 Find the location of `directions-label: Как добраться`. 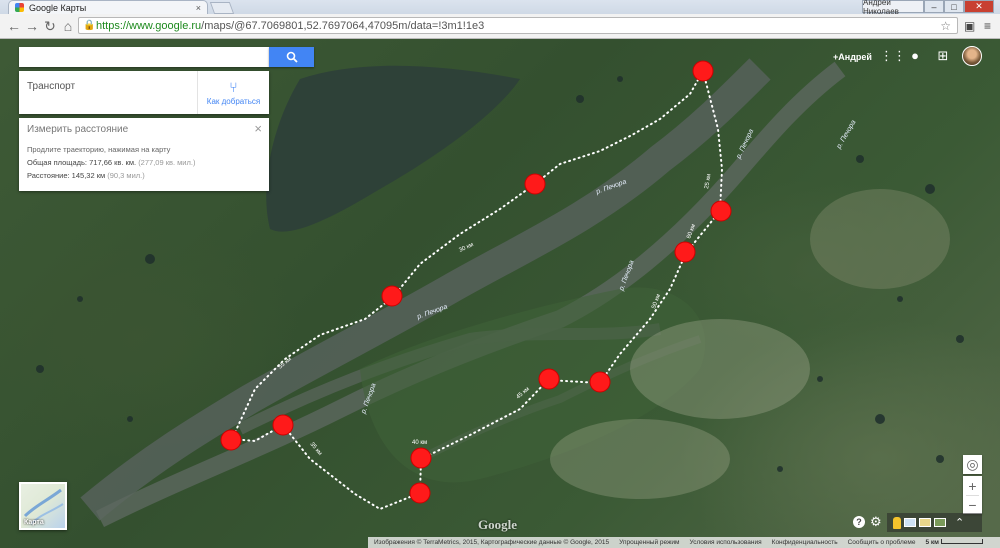

directions-label: Как добраться is located at coordinates (233, 101).